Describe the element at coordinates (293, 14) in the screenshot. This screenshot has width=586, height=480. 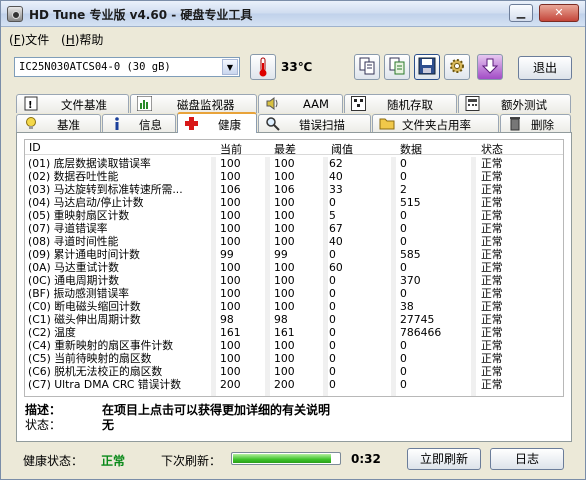
I see `title-bar: HD Tune 专业版 v4.60 - 硬盘专业工具 ▁ ✕` at that location.